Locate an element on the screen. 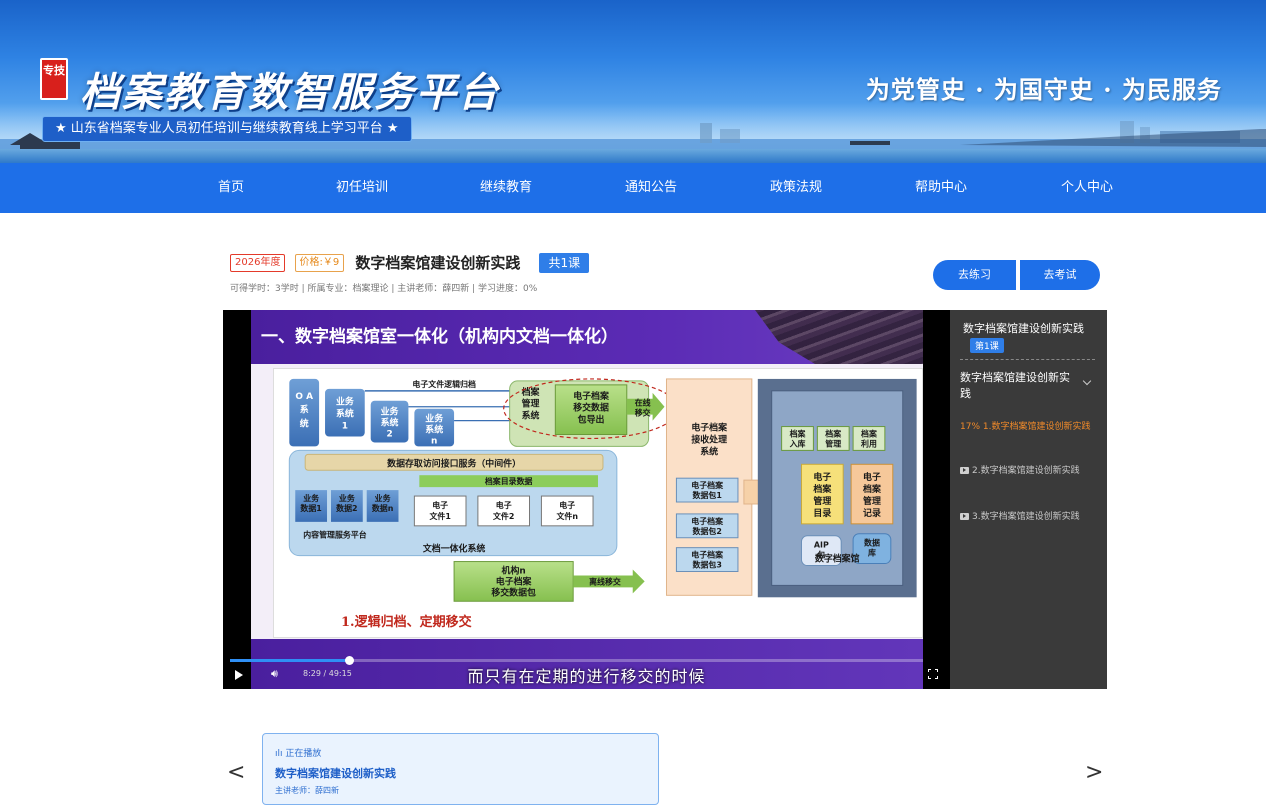  main-nav: 首页 初任培训 继续教育 通知公告 政策法规 帮助中心 个人中心 is located at coordinates (633, 188).